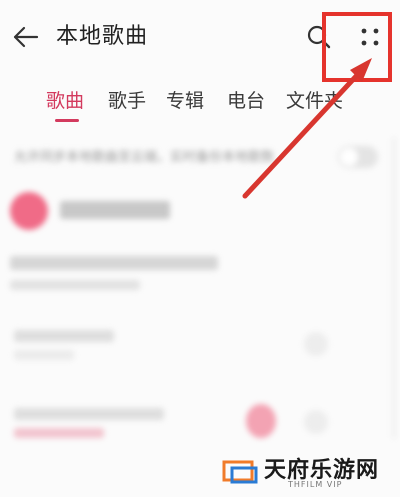  I want to click on play-all-label, so click(115, 210).